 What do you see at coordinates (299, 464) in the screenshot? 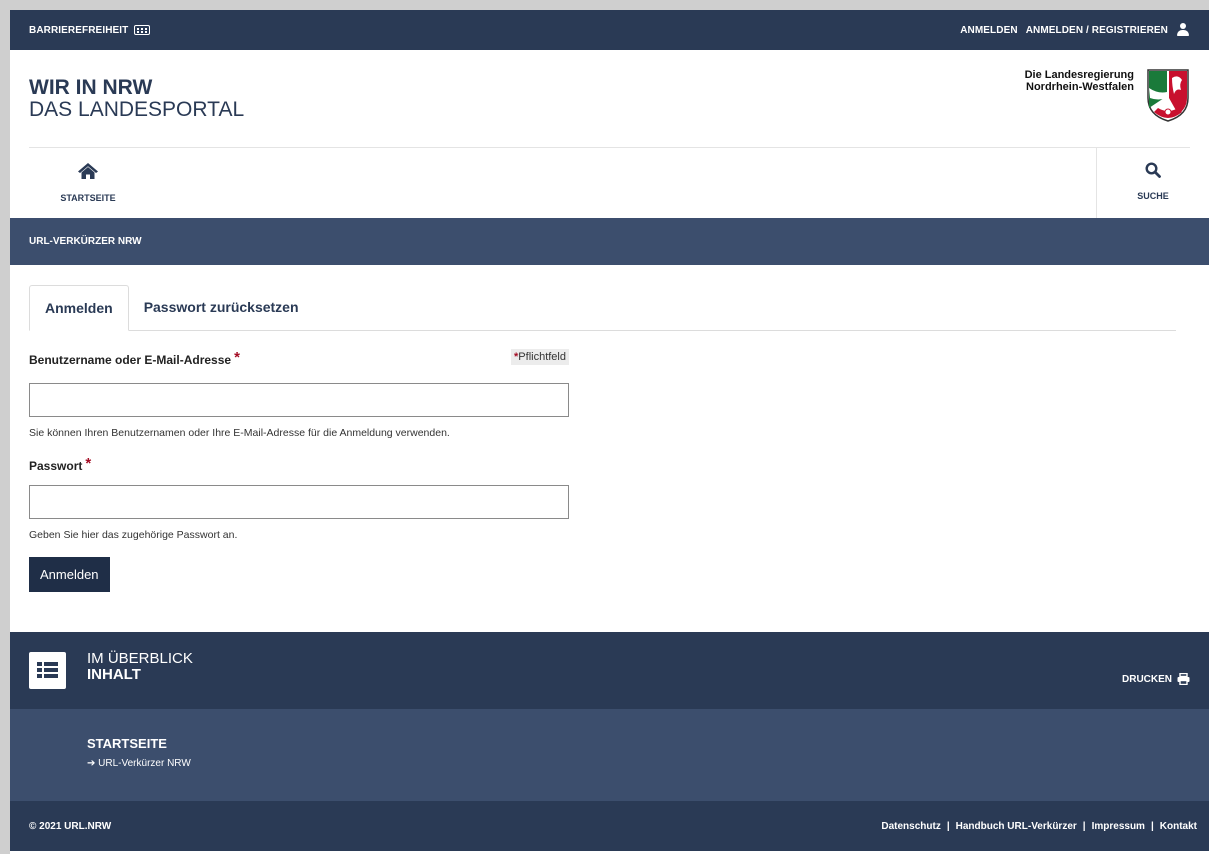
I see `password-label-row: Passwort *` at bounding box center [299, 464].